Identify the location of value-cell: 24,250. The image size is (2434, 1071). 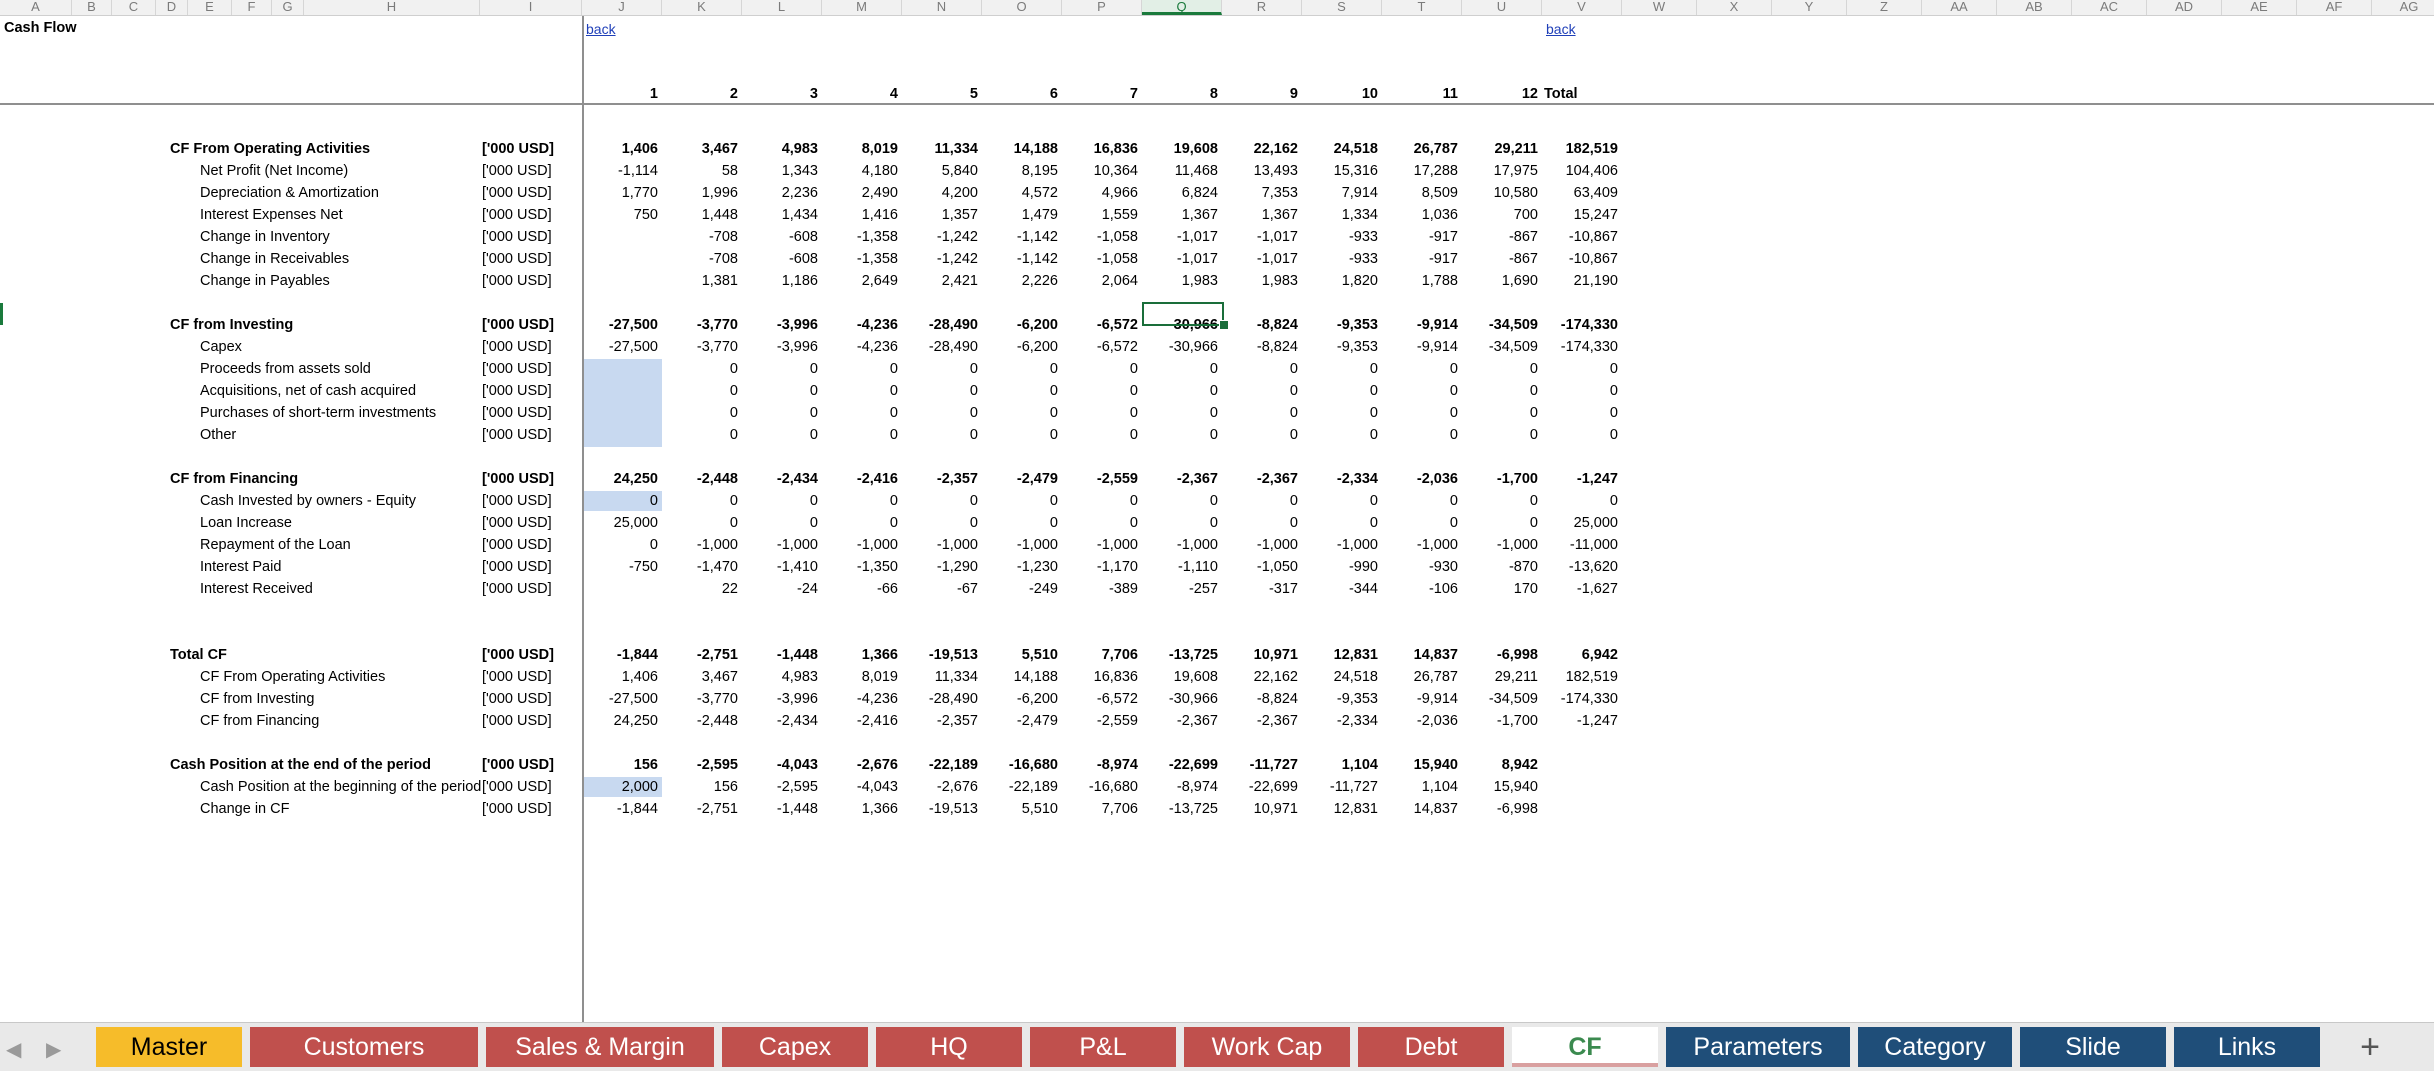
(620, 721).